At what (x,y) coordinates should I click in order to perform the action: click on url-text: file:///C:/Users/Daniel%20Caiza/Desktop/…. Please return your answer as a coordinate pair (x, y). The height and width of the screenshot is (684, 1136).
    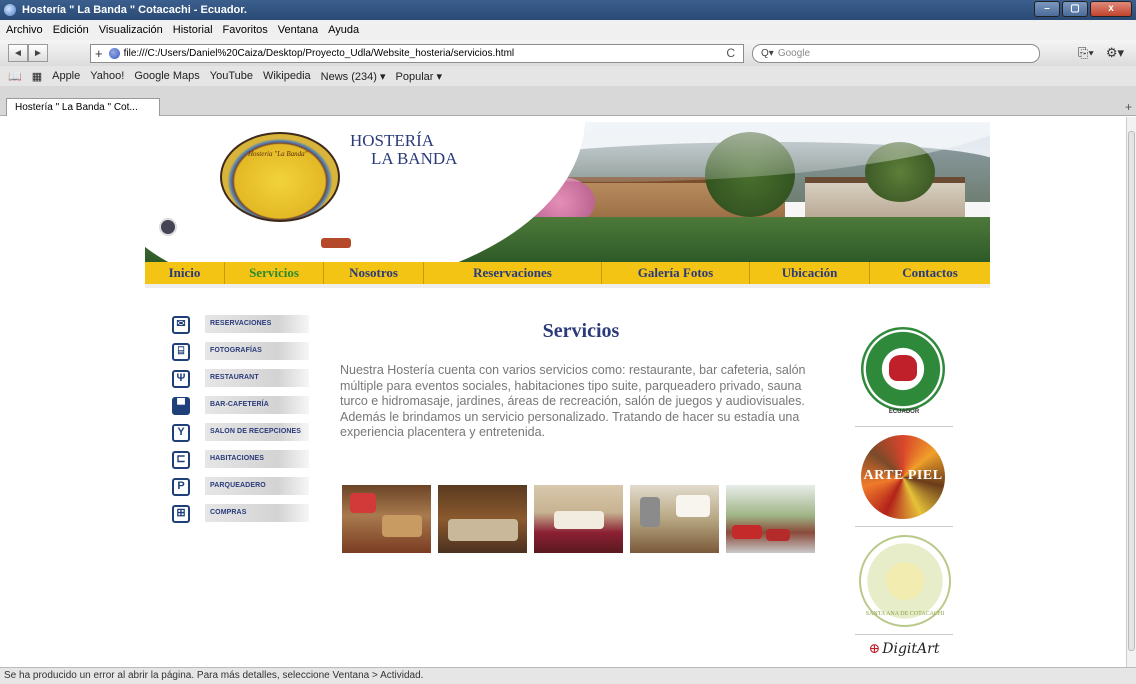
    Looking at the image, I should click on (319, 53).